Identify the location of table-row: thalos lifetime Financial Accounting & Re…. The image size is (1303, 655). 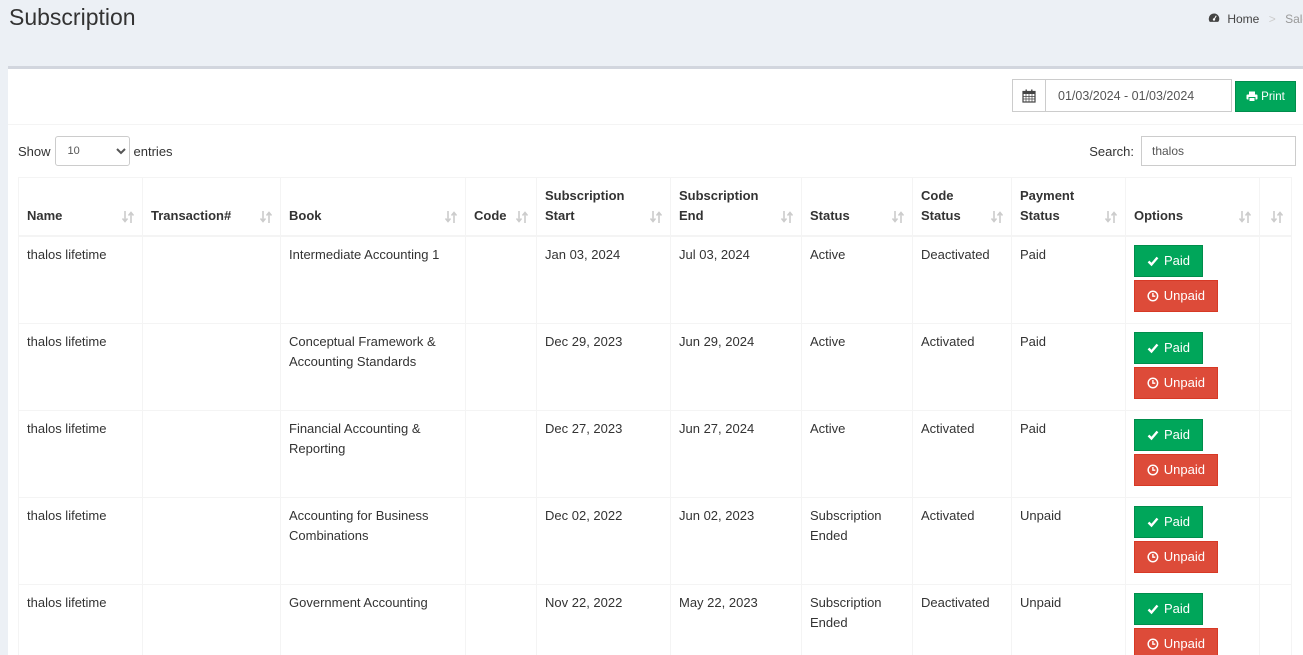
(655, 453).